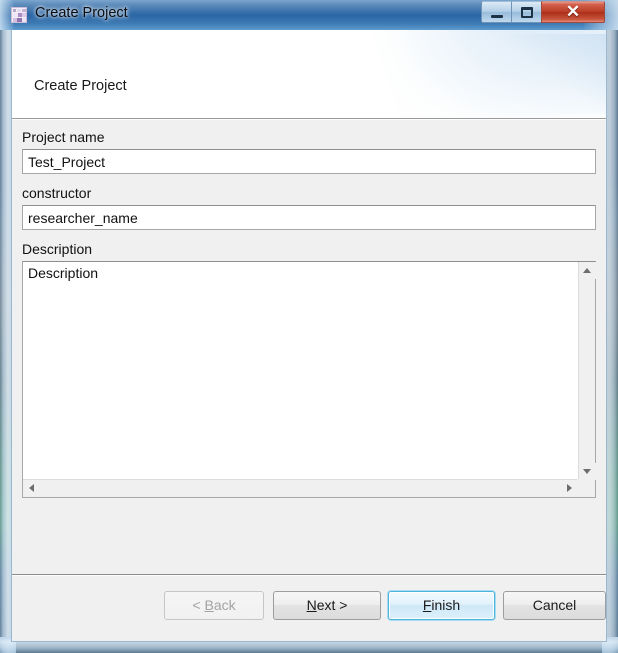 Image resolution: width=618 pixels, height=653 pixels. What do you see at coordinates (19, 15) in the screenshot?
I see `app-icon` at bounding box center [19, 15].